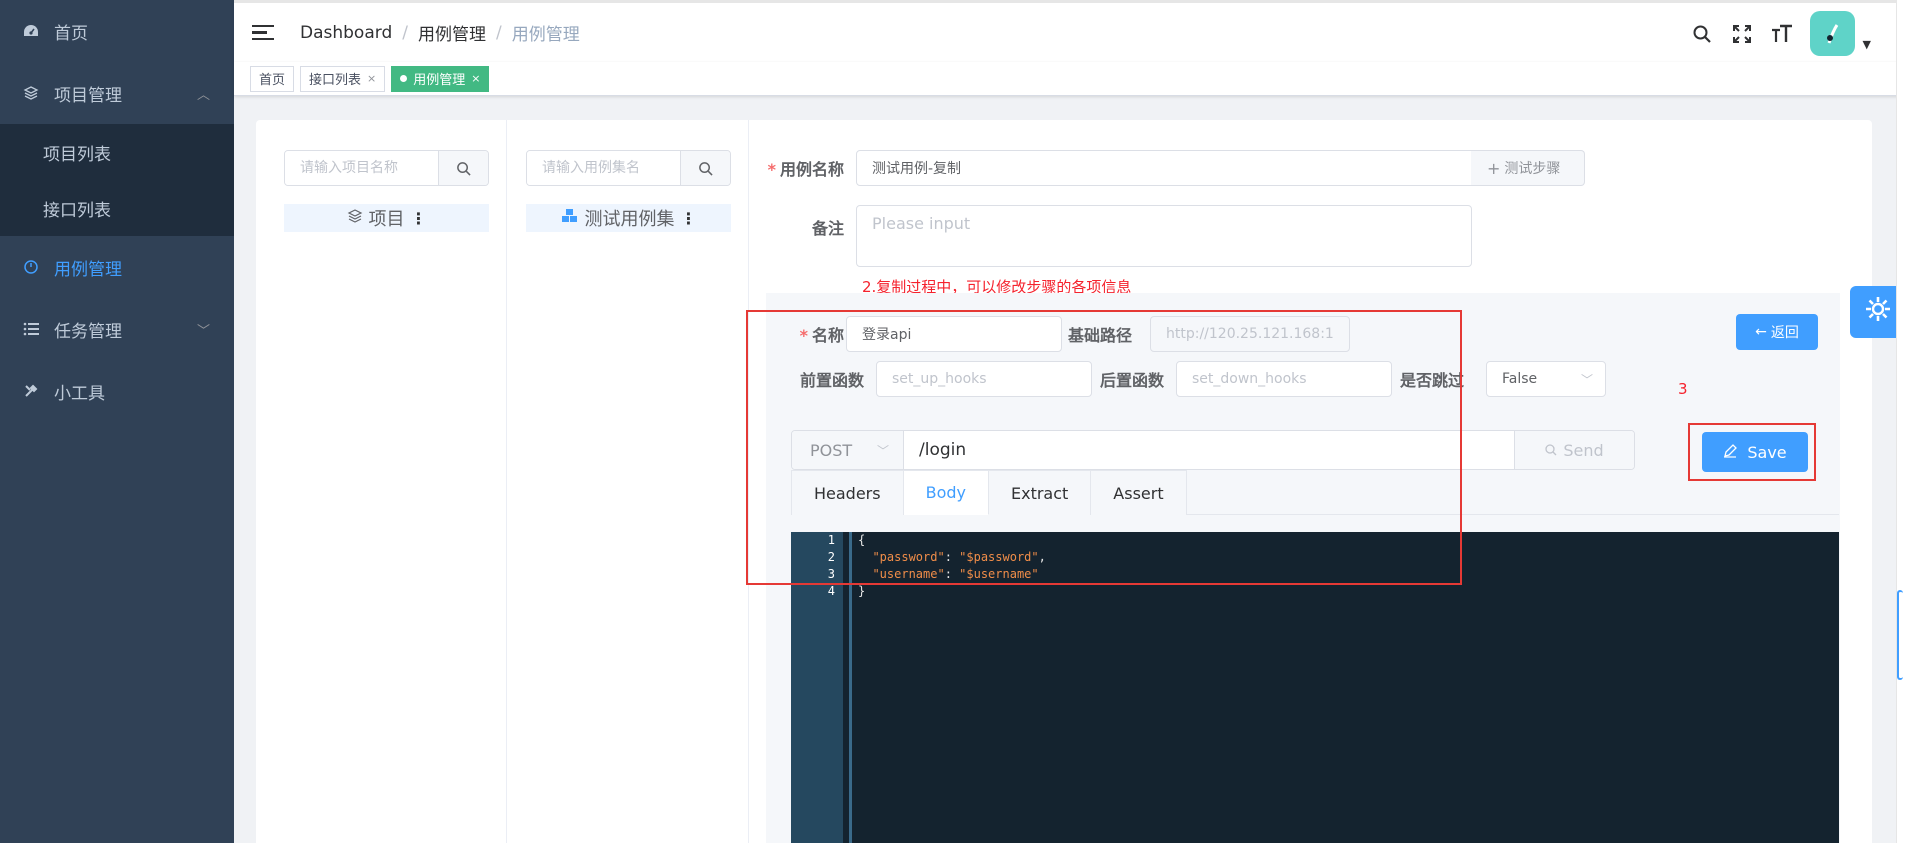 Image resolution: width=1905 pixels, height=843 pixels. I want to click on tree-node-label: 项目, so click(386, 219).